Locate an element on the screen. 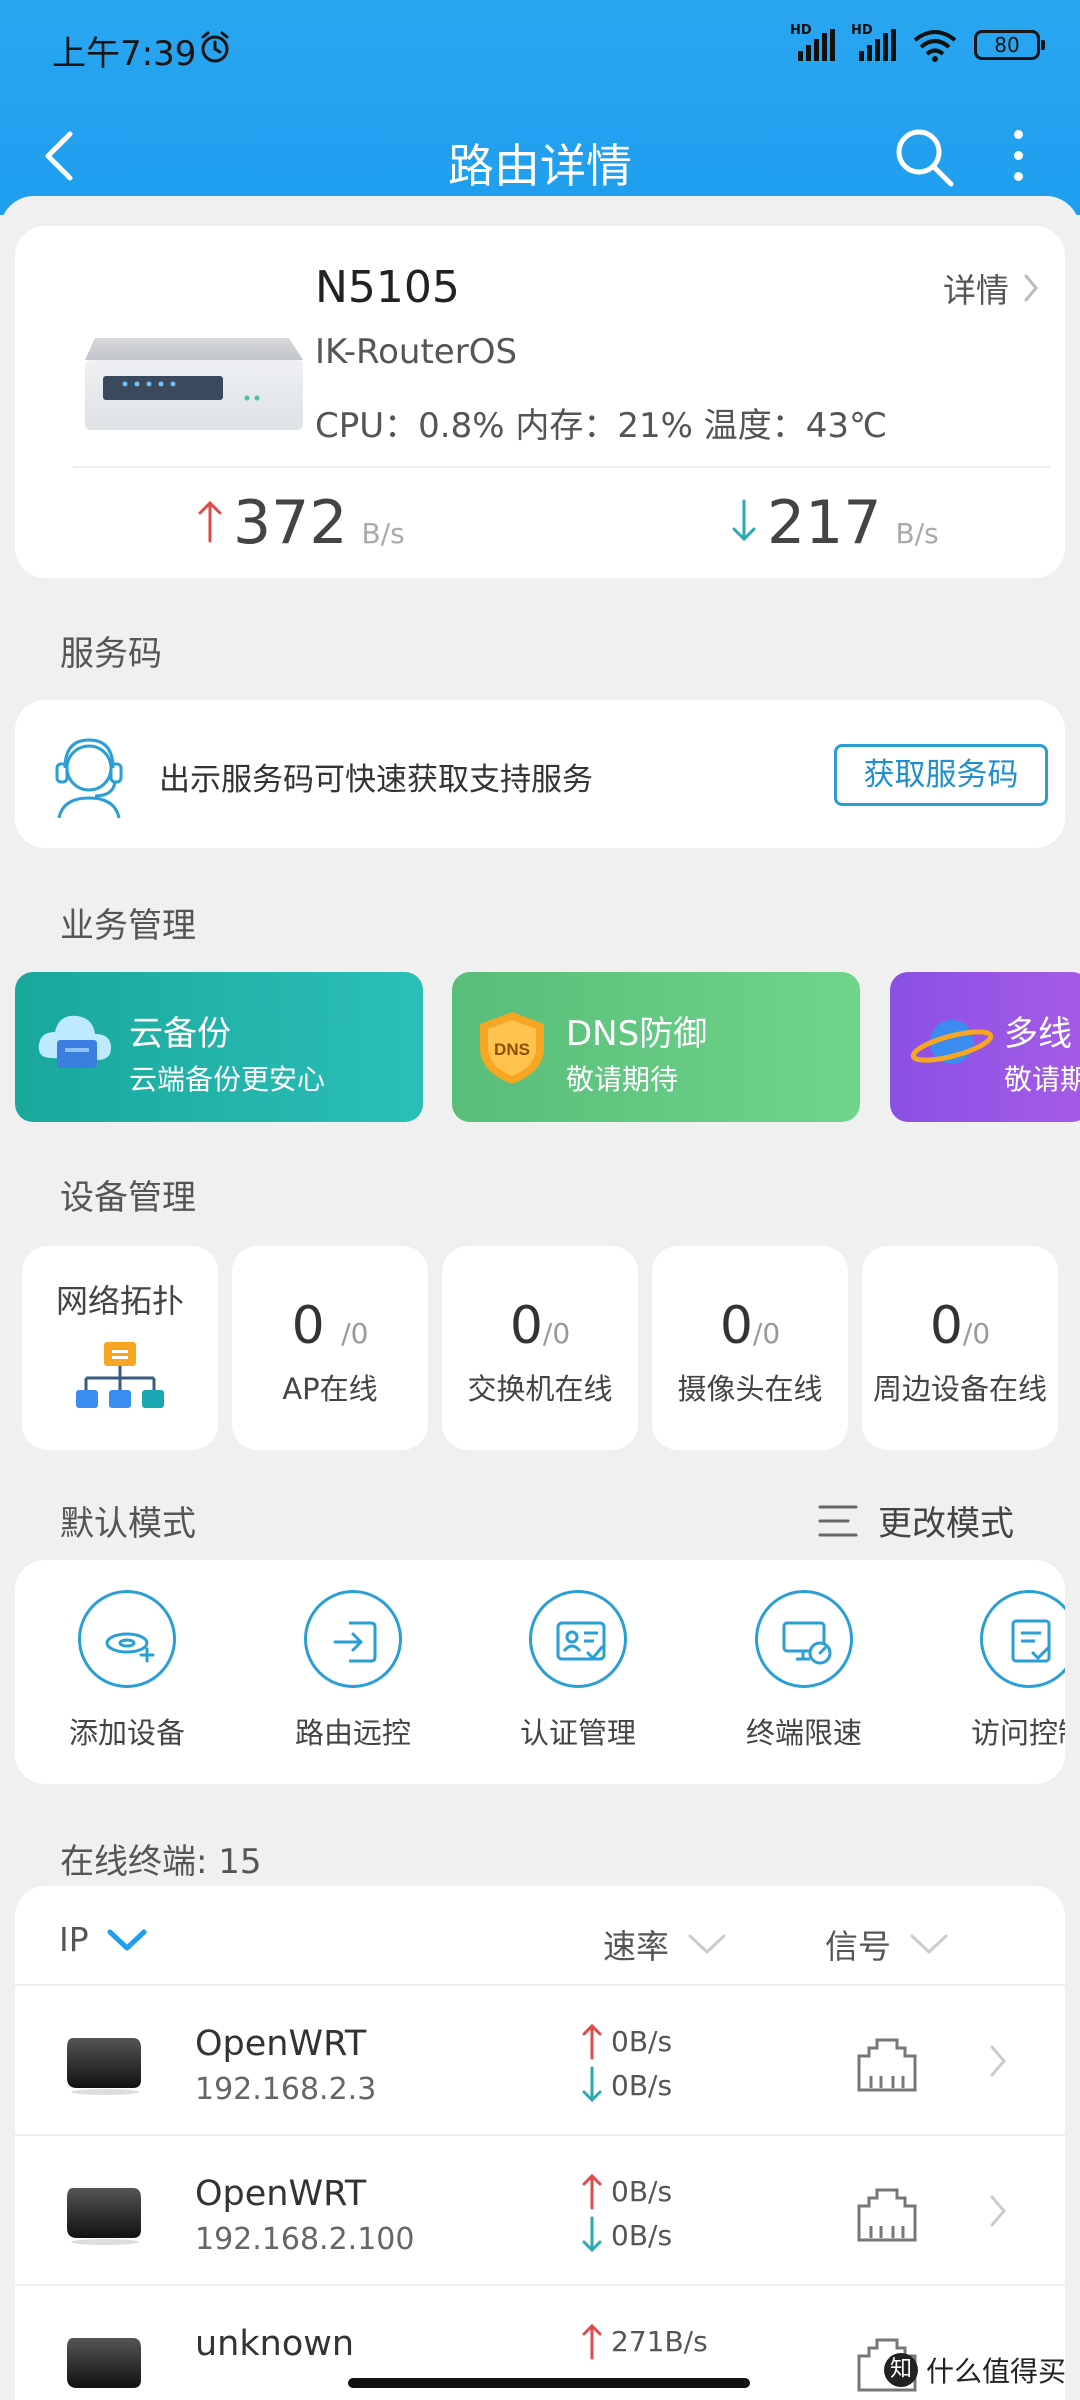 The height and width of the screenshot is (2400, 1080). multi-line-card: 多线 敬请期 is located at coordinates (985, 1047).